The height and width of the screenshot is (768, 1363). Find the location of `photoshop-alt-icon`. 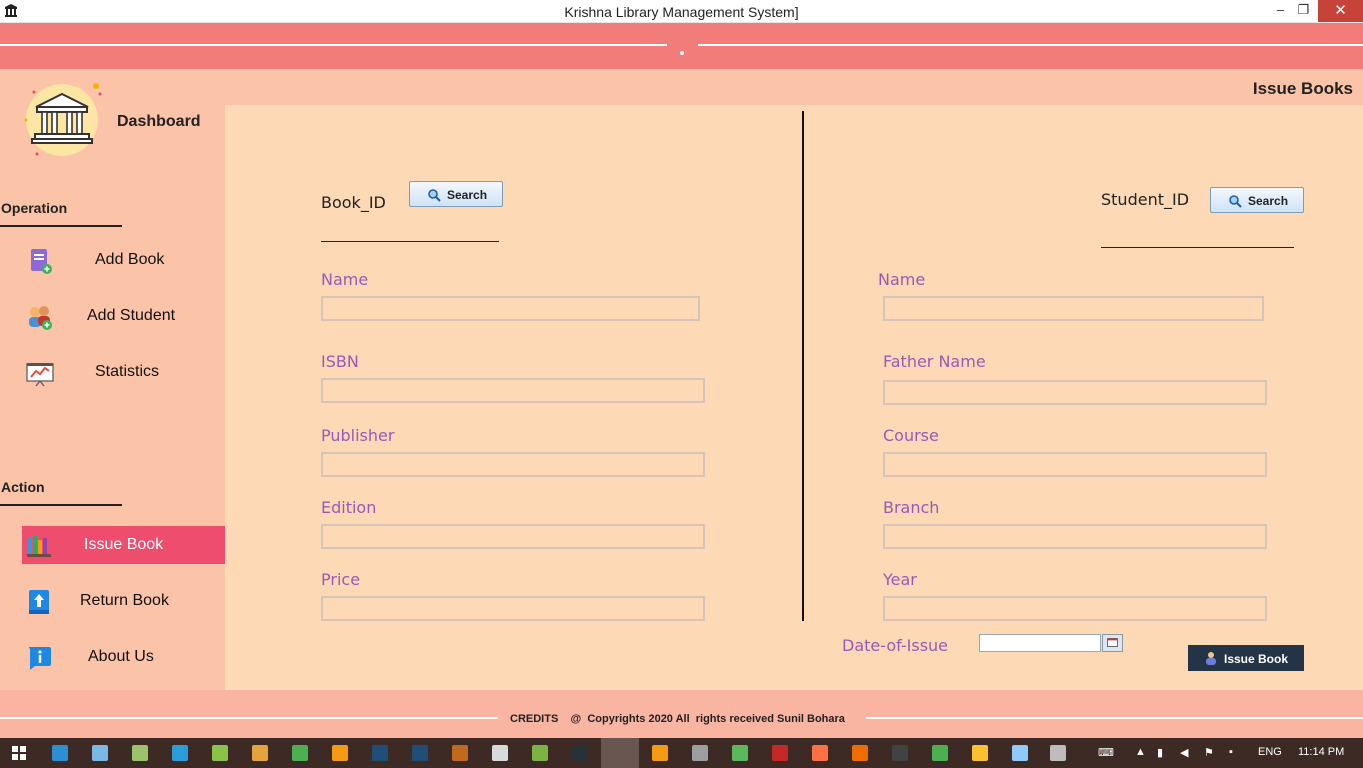

photoshop-alt-icon is located at coordinates (420, 753).